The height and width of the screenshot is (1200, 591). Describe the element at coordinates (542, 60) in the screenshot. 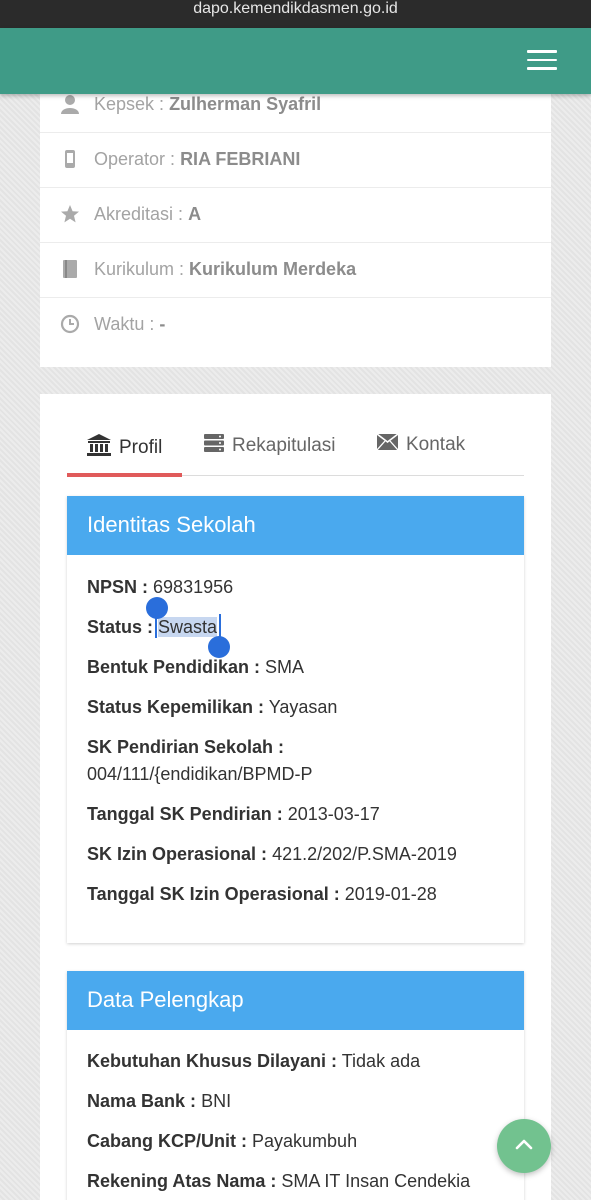

I see `hamburger-menu-icon` at that location.